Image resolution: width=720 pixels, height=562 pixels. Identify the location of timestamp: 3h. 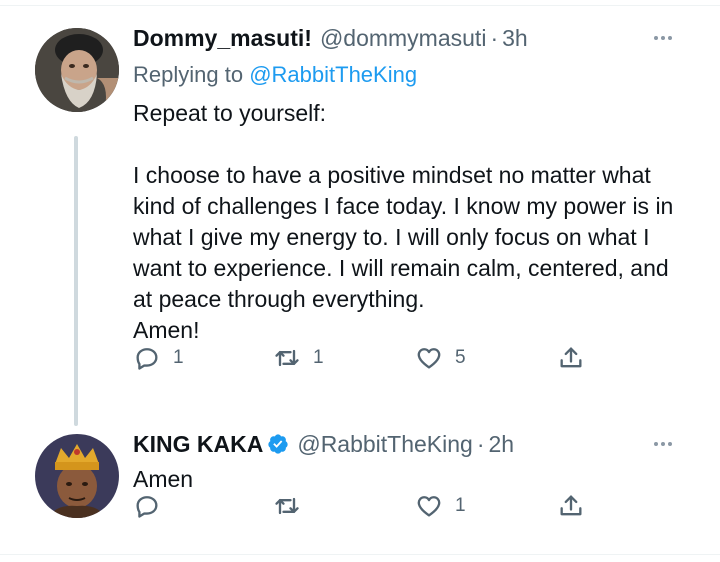
(515, 38).